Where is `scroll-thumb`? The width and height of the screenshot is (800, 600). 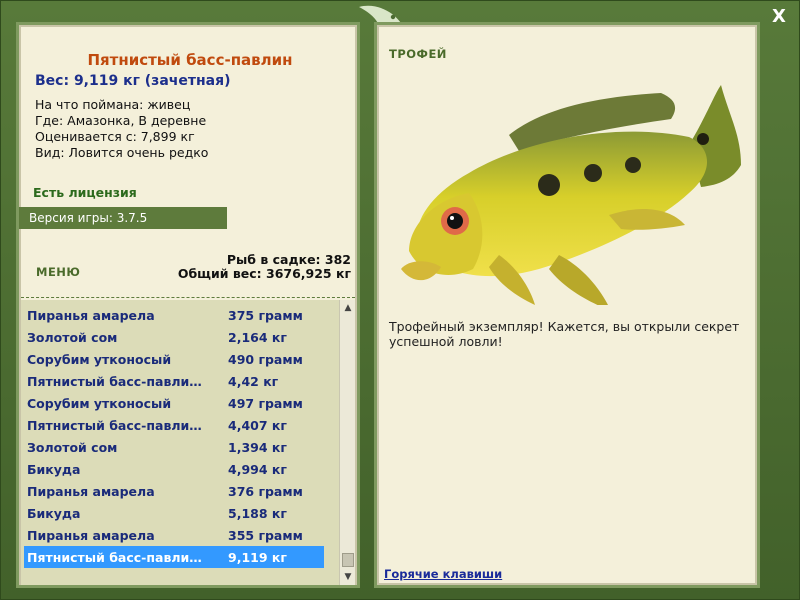
scroll-thumb is located at coordinates (348, 560).